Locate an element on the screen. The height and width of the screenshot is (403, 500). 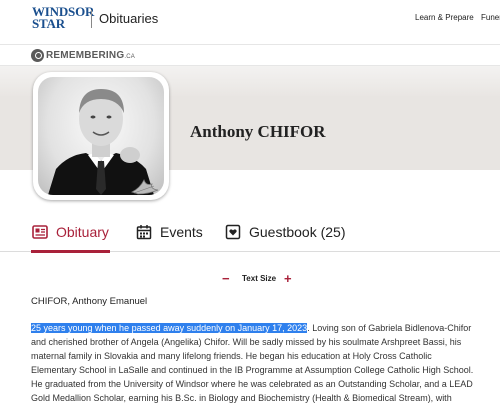
active-tab-indicator is located at coordinates (70, 251).